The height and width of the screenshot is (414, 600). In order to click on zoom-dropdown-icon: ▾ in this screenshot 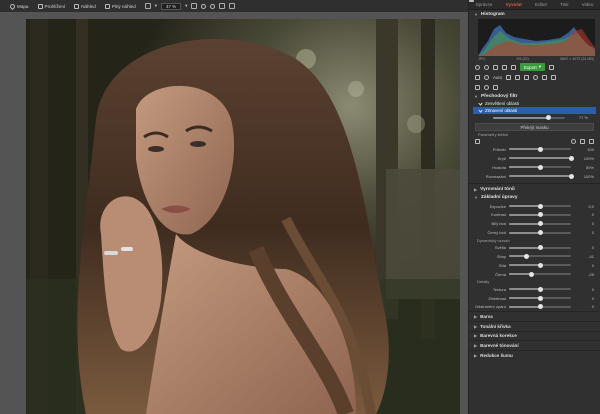, I will do `click(186, 6)`.